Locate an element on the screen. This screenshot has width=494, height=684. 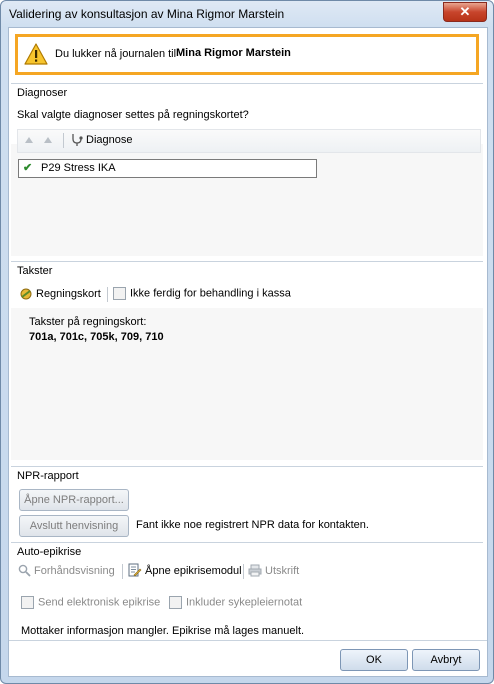
regningskort-icon is located at coordinates (26, 294).